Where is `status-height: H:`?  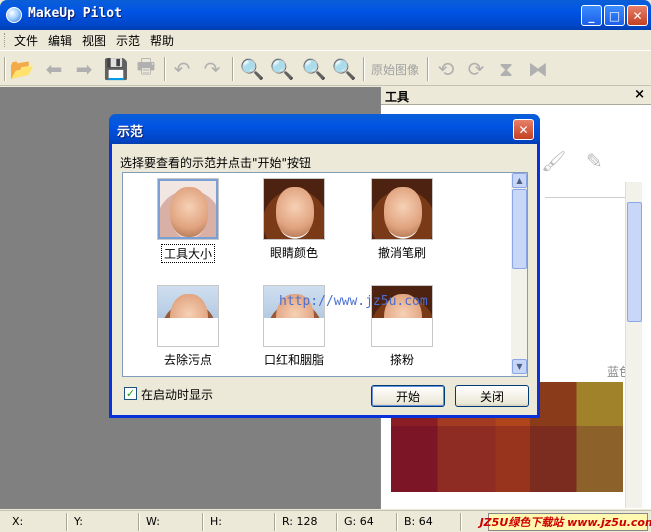
status-height: H: is located at coordinates (216, 521).